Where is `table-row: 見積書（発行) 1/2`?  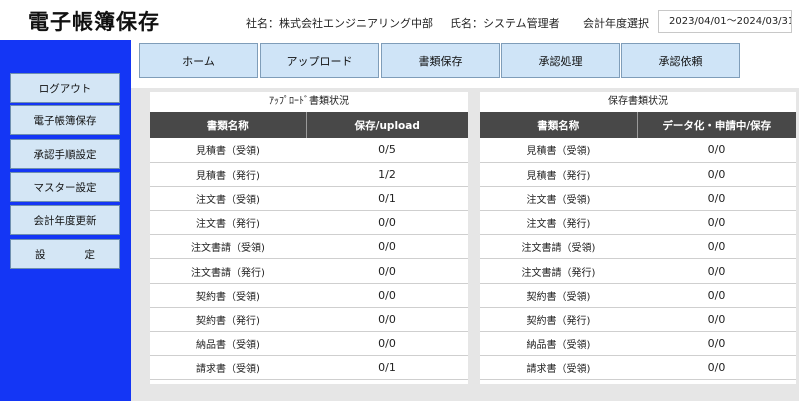 table-row: 見積書（発行) 1/2 is located at coordinates (309, 174).